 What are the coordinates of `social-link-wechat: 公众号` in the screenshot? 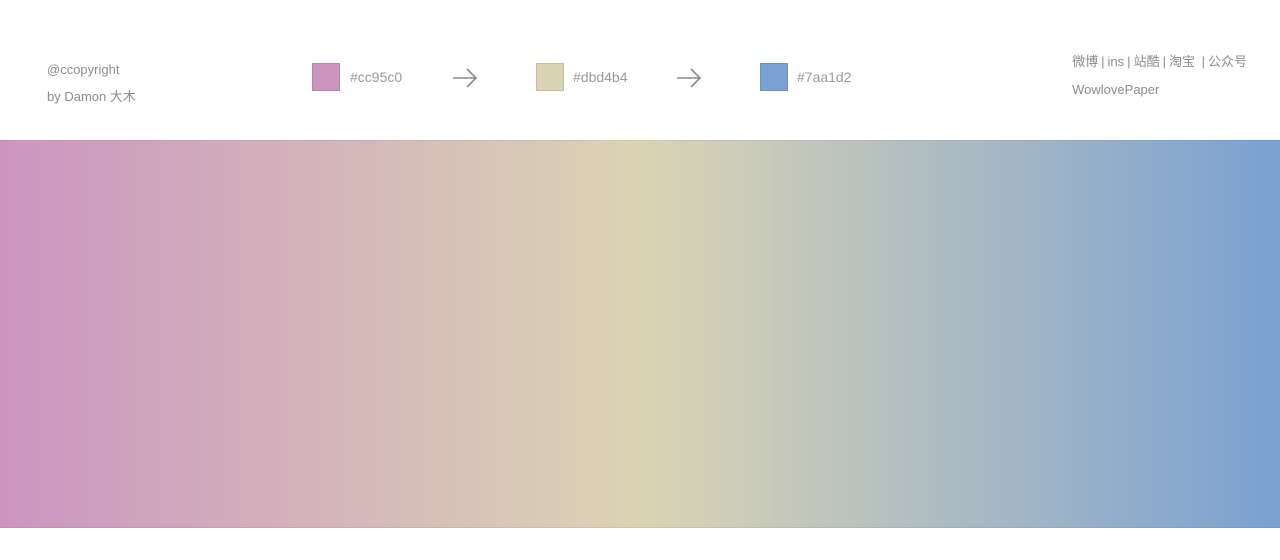 It's located at (1227, 61).